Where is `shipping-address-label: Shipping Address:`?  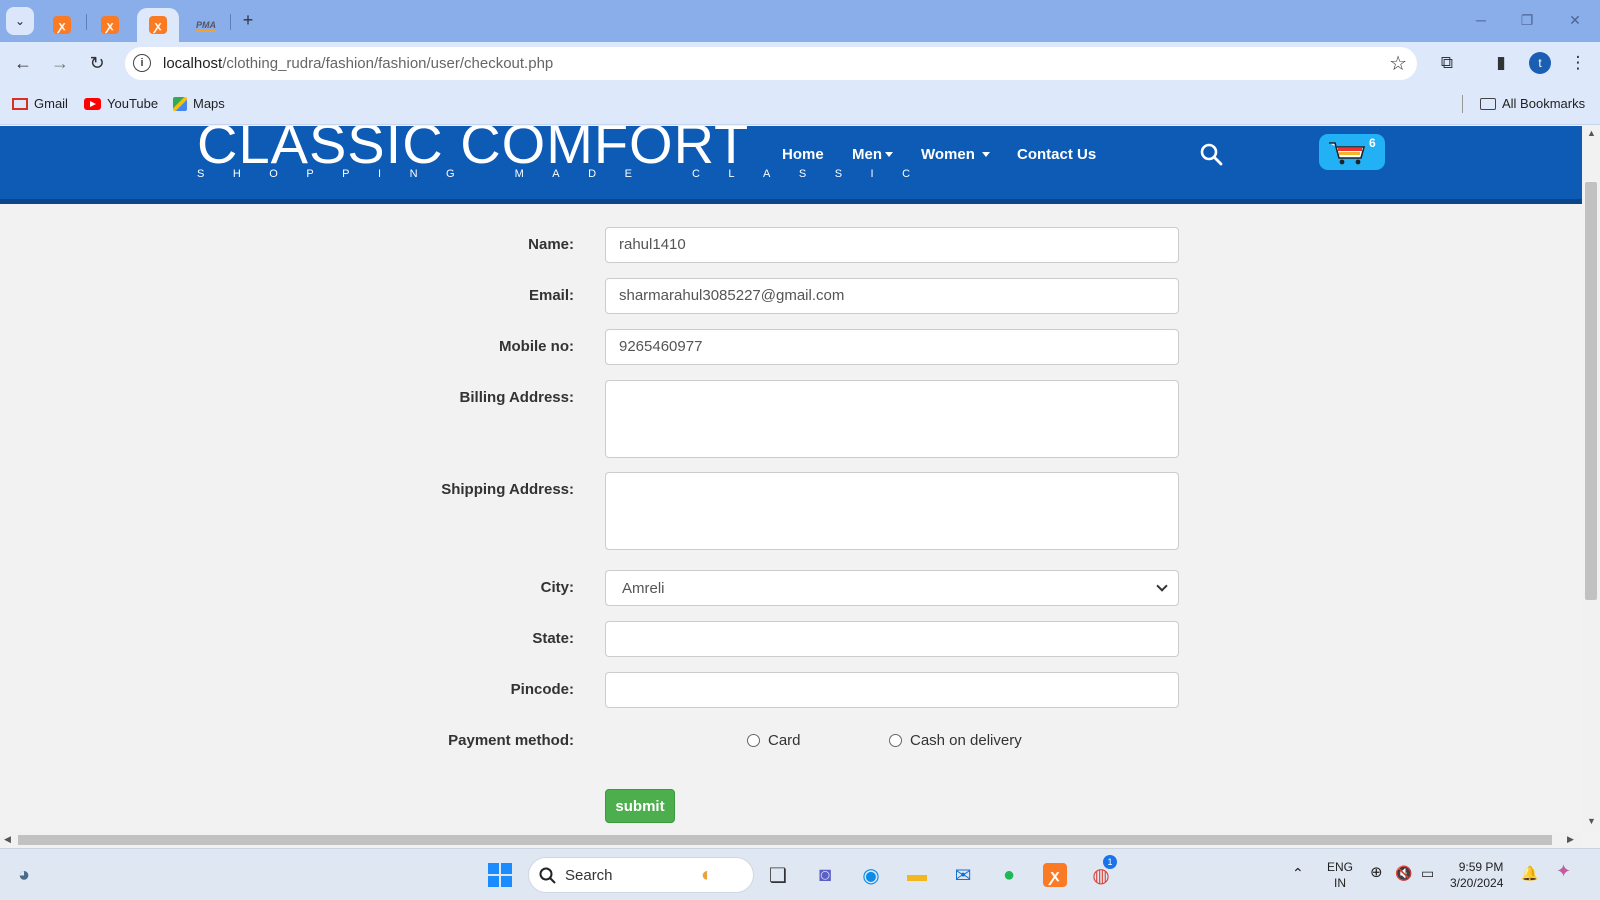
shipping-address-label: Shipping Address: is located at coordinates (507, 489).